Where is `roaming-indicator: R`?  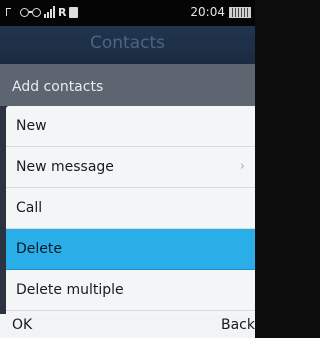 roaming-indicator: R is located at coordinates (62, 12).